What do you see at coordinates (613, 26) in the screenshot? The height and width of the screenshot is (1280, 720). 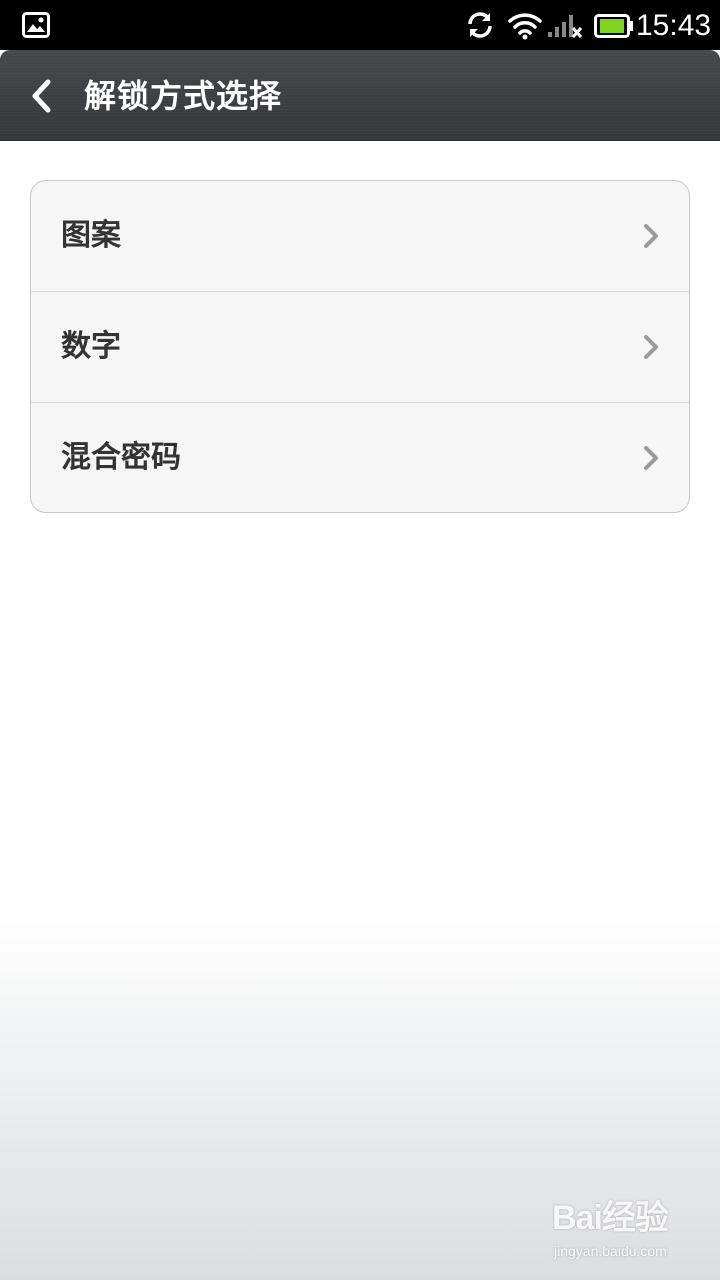 I see `battery-icon` at bounding box center [613, 26].